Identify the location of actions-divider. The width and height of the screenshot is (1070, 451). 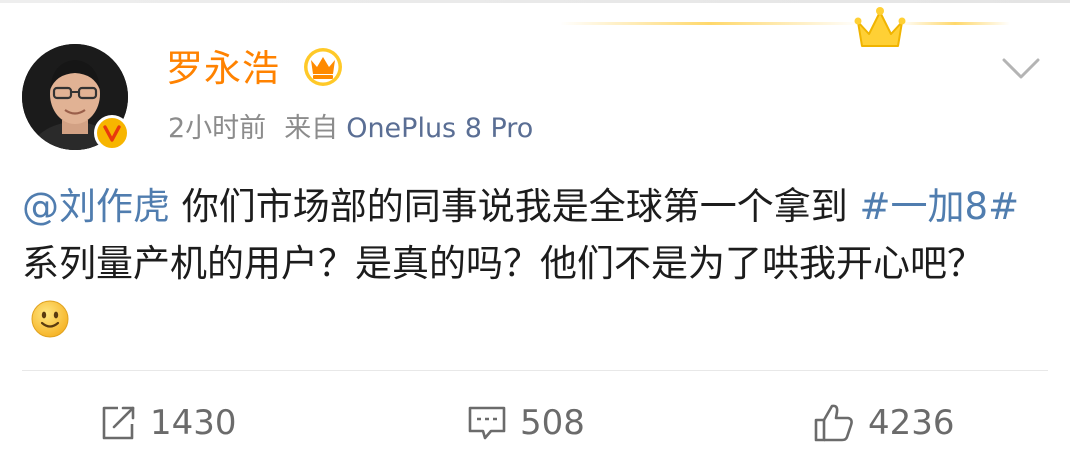
(535, 370).